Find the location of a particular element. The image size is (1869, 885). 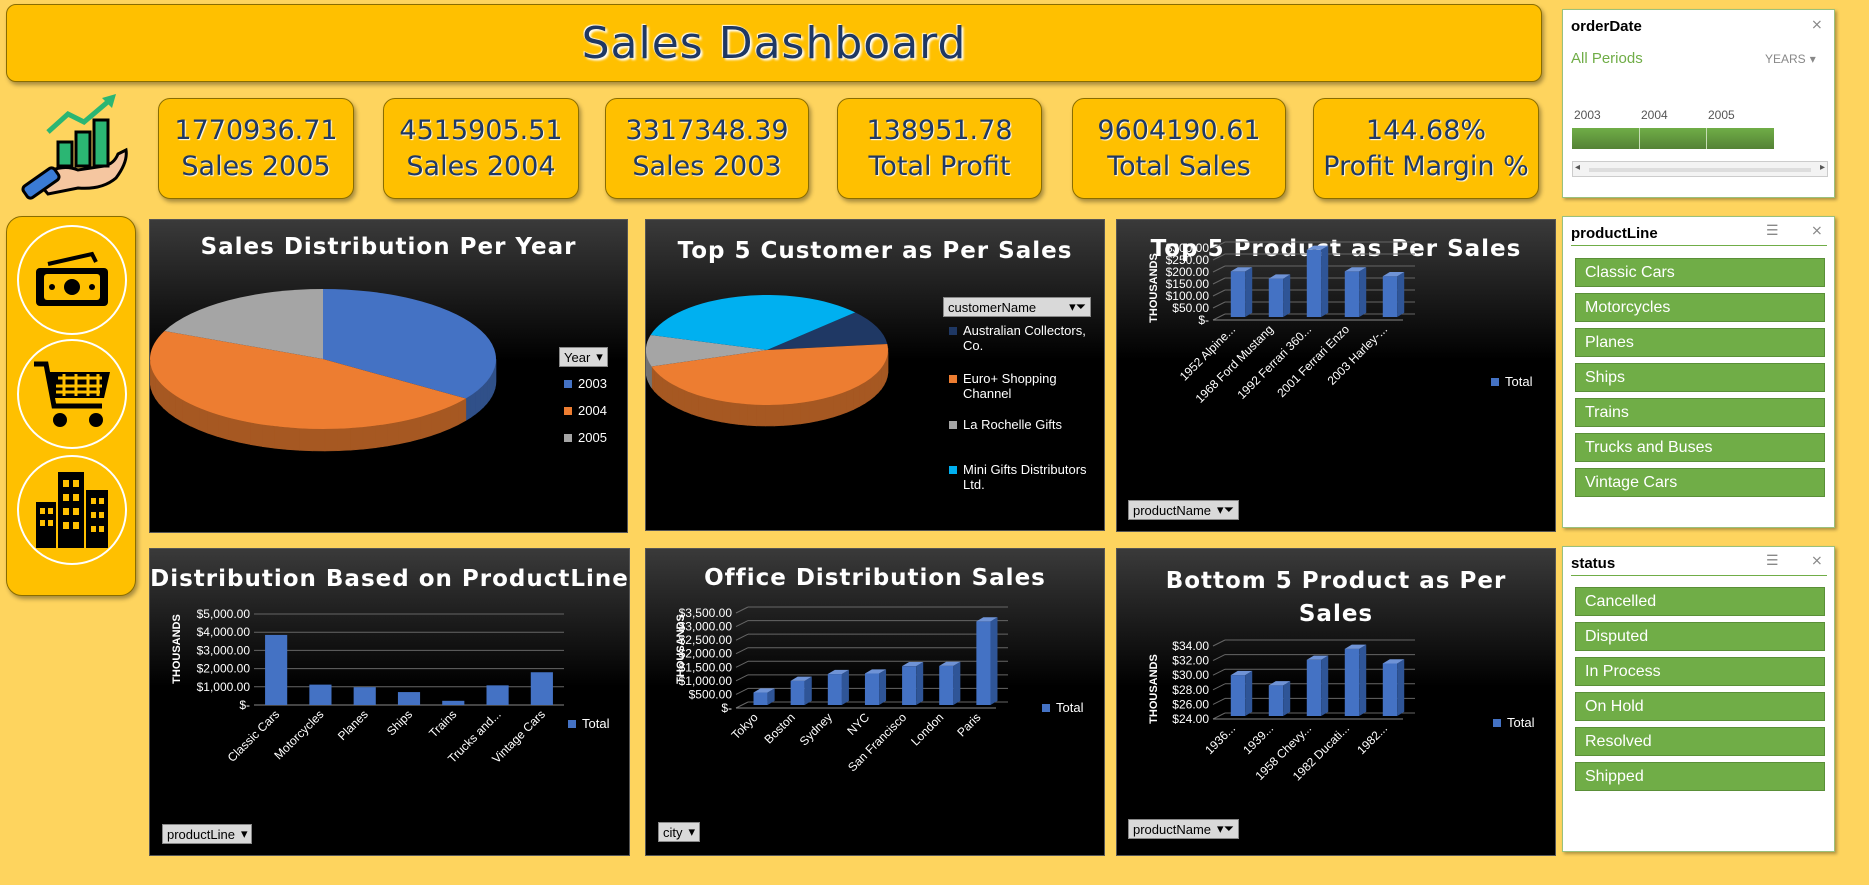

slicer-item: Disputed is located at coordinates (1700, 636).